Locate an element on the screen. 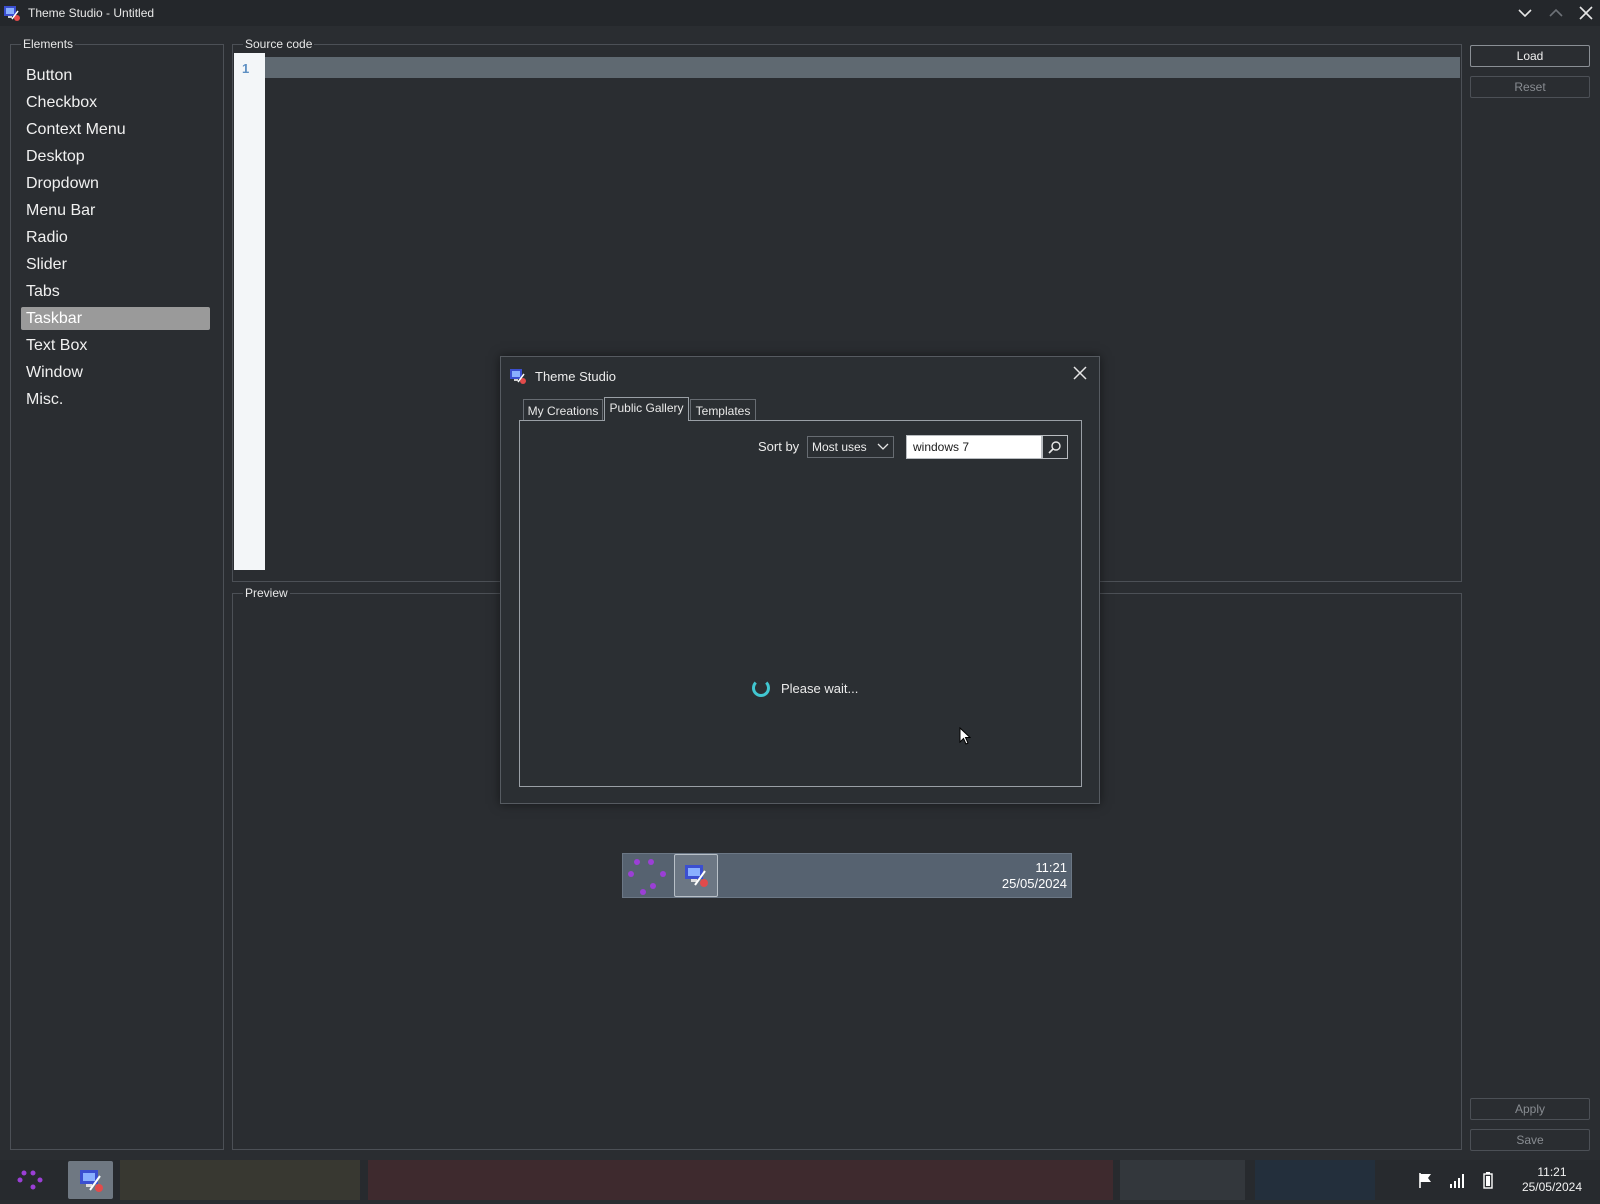 The width and height of the screenshot is (1600, 1204). maximize-button is located at coordinates (1556, 13).